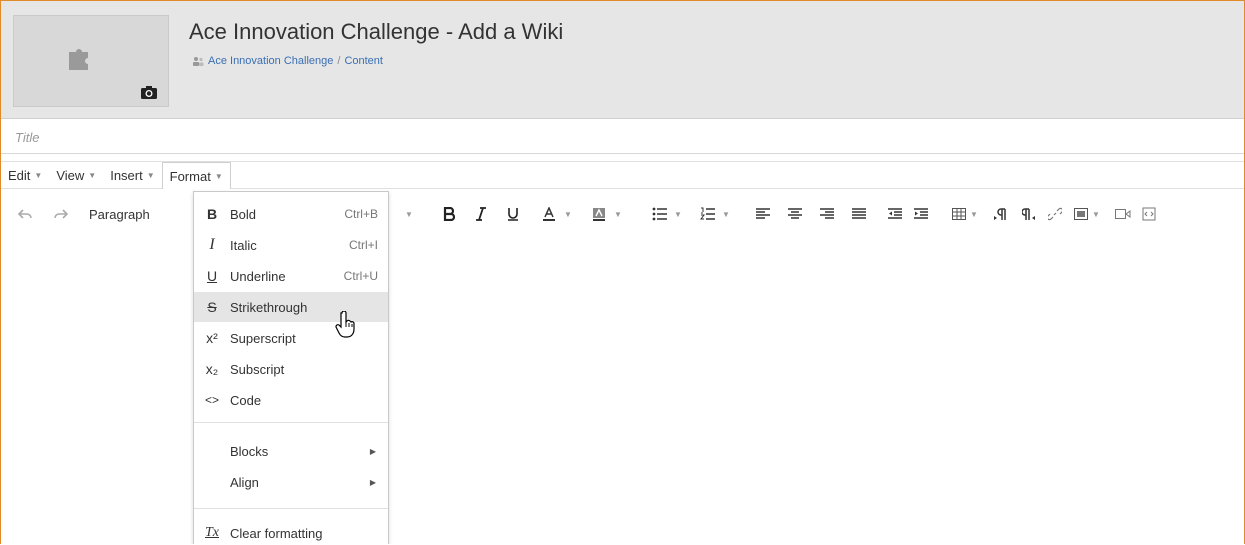  I want to click on menu-item-label: Bold, so click(243, 214).